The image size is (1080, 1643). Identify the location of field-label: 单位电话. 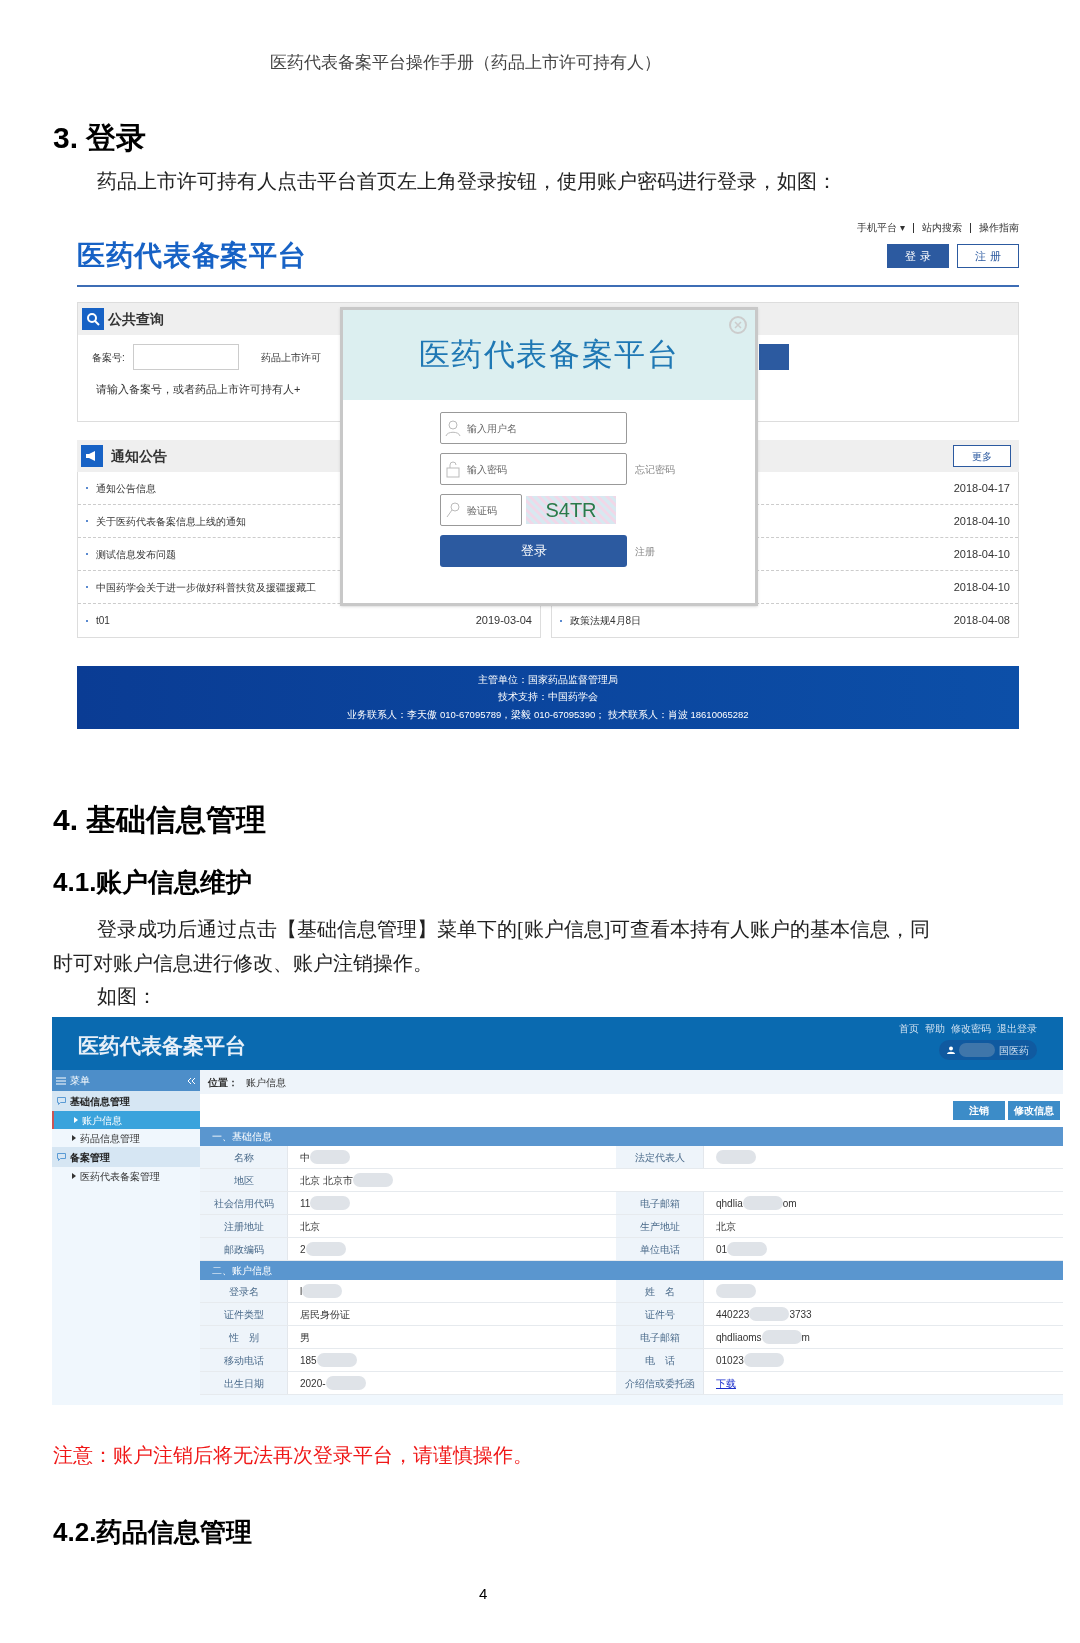
(660, 1249).